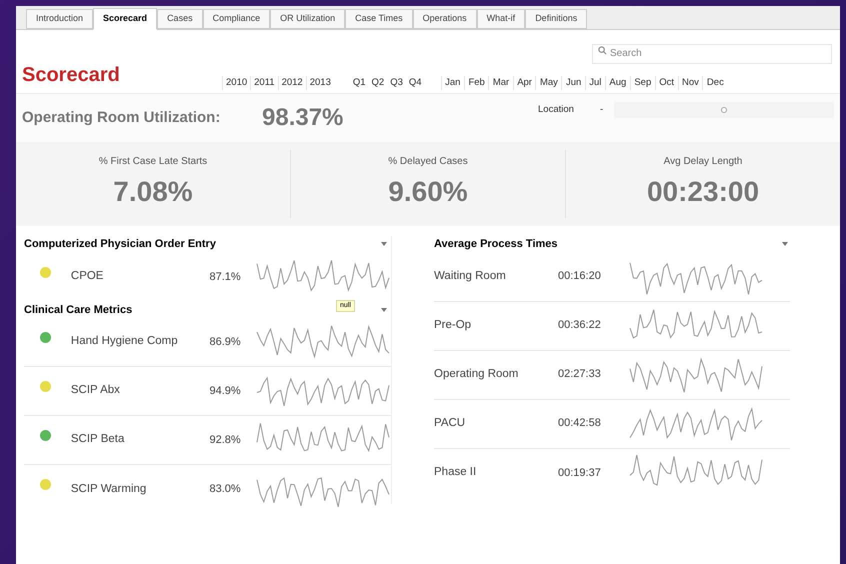 Image resolution: width=846 pixels, height=564 pixels. I want to click on month-filter: Aug, so click(617, 83).